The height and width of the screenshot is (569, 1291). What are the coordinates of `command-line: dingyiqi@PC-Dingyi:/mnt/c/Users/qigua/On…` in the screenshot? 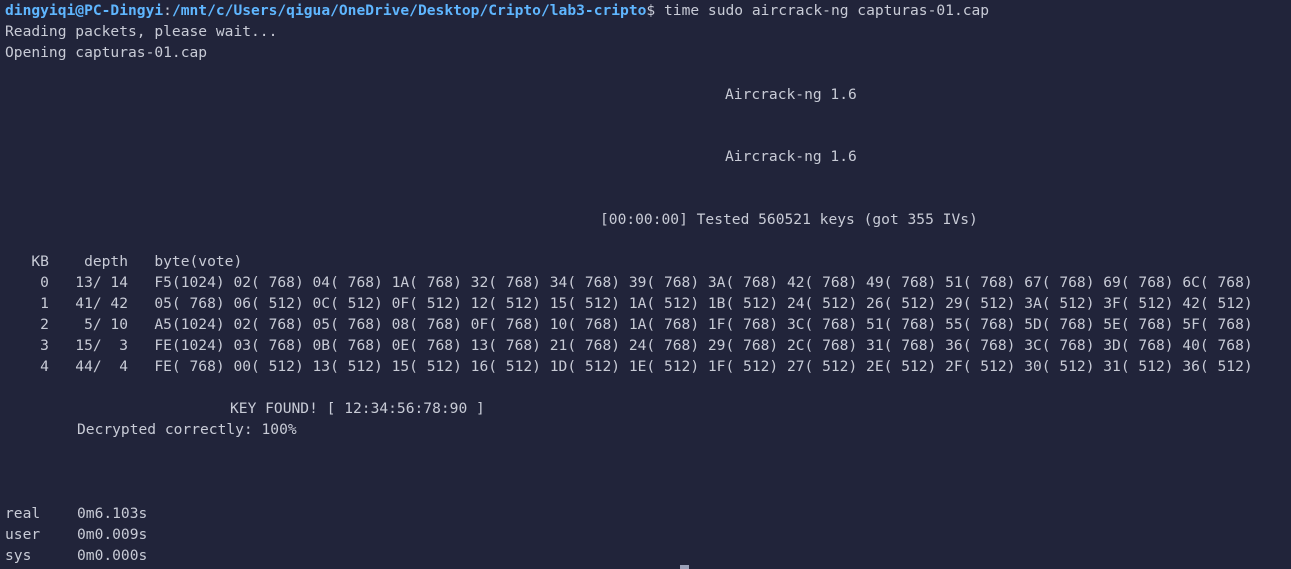 It's located at (497, 10).